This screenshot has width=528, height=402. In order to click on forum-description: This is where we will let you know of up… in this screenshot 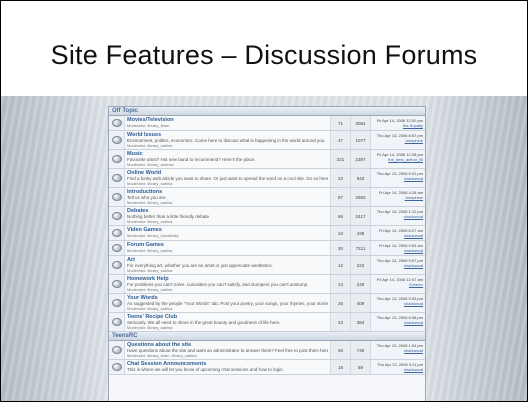, I will do `click(205, 369)`.